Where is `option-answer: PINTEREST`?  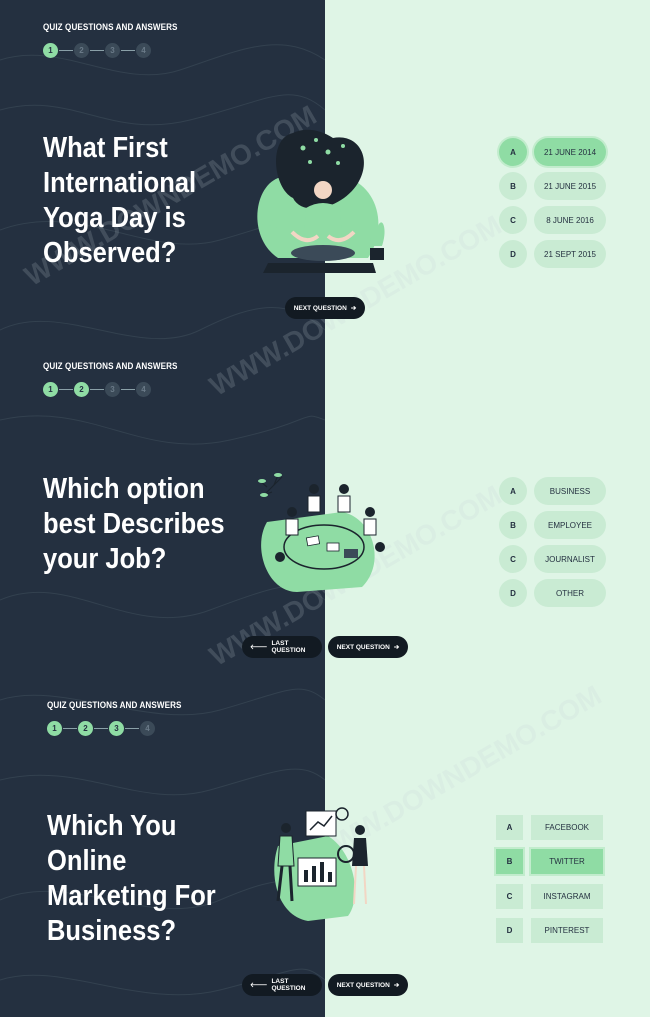 option-answer: PINTEREST is located at coordinates (567, 930).